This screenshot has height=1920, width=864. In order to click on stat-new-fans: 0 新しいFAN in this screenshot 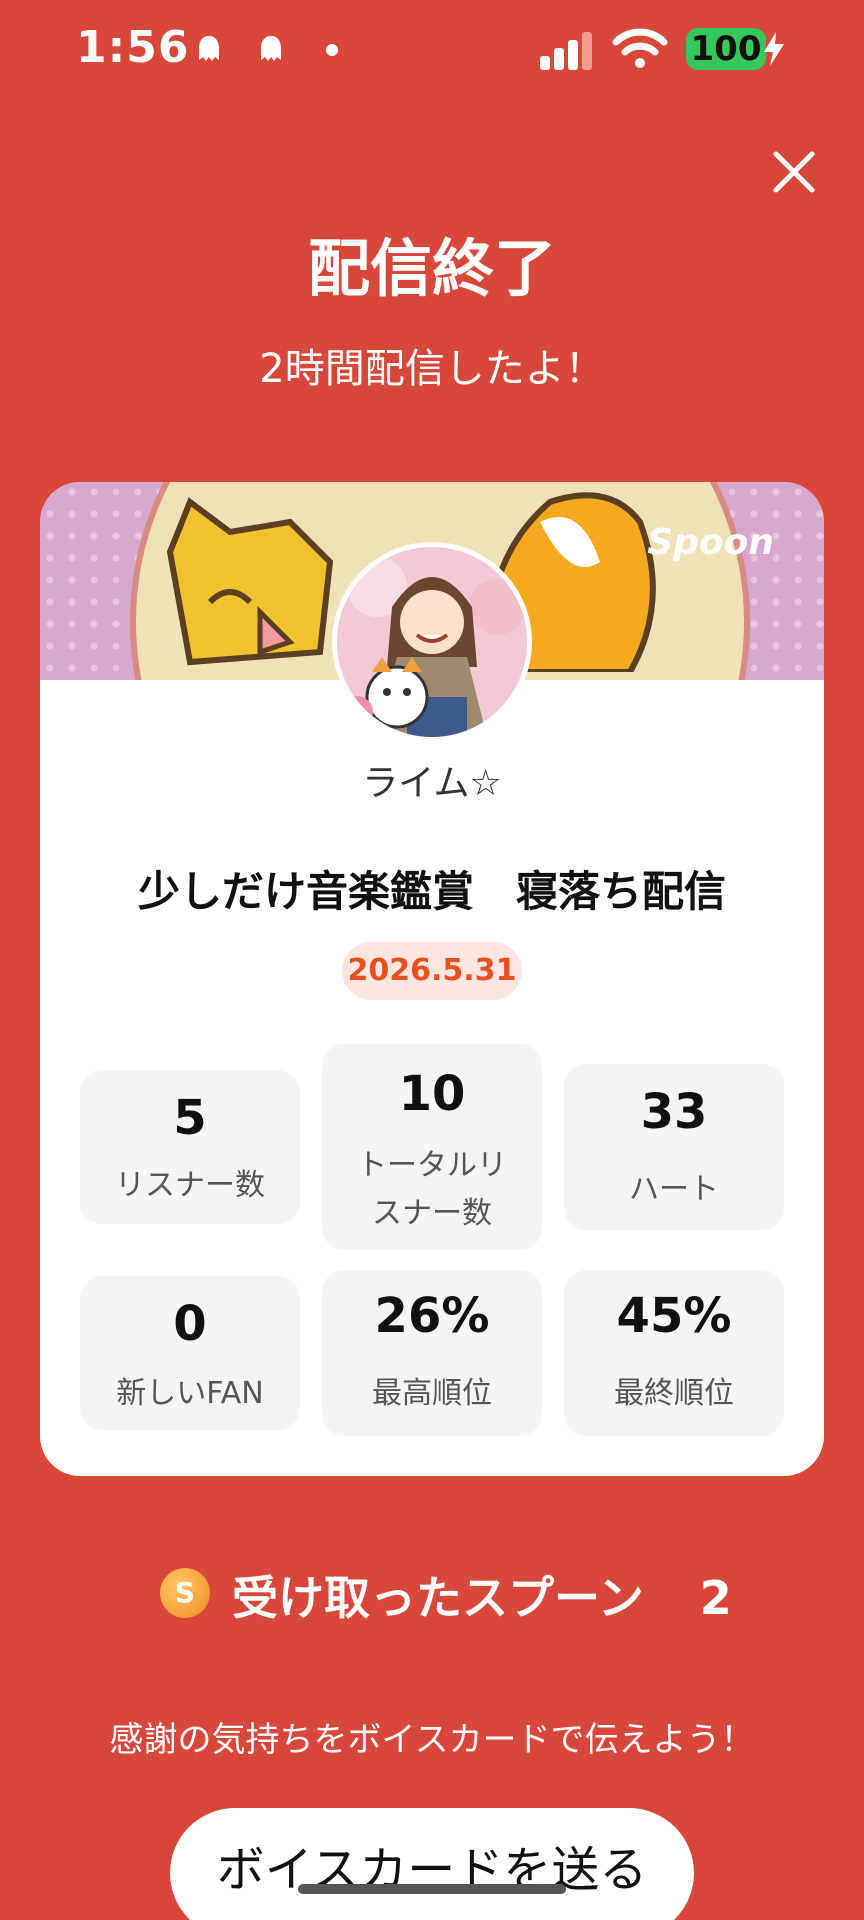, I will do `click(190, 1353)`.